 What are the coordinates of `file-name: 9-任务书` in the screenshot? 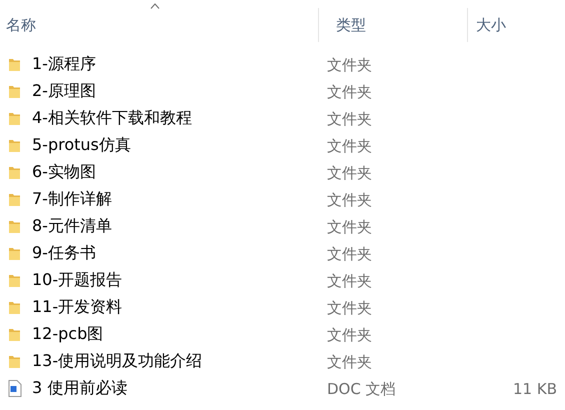 It's located at (64, 253).